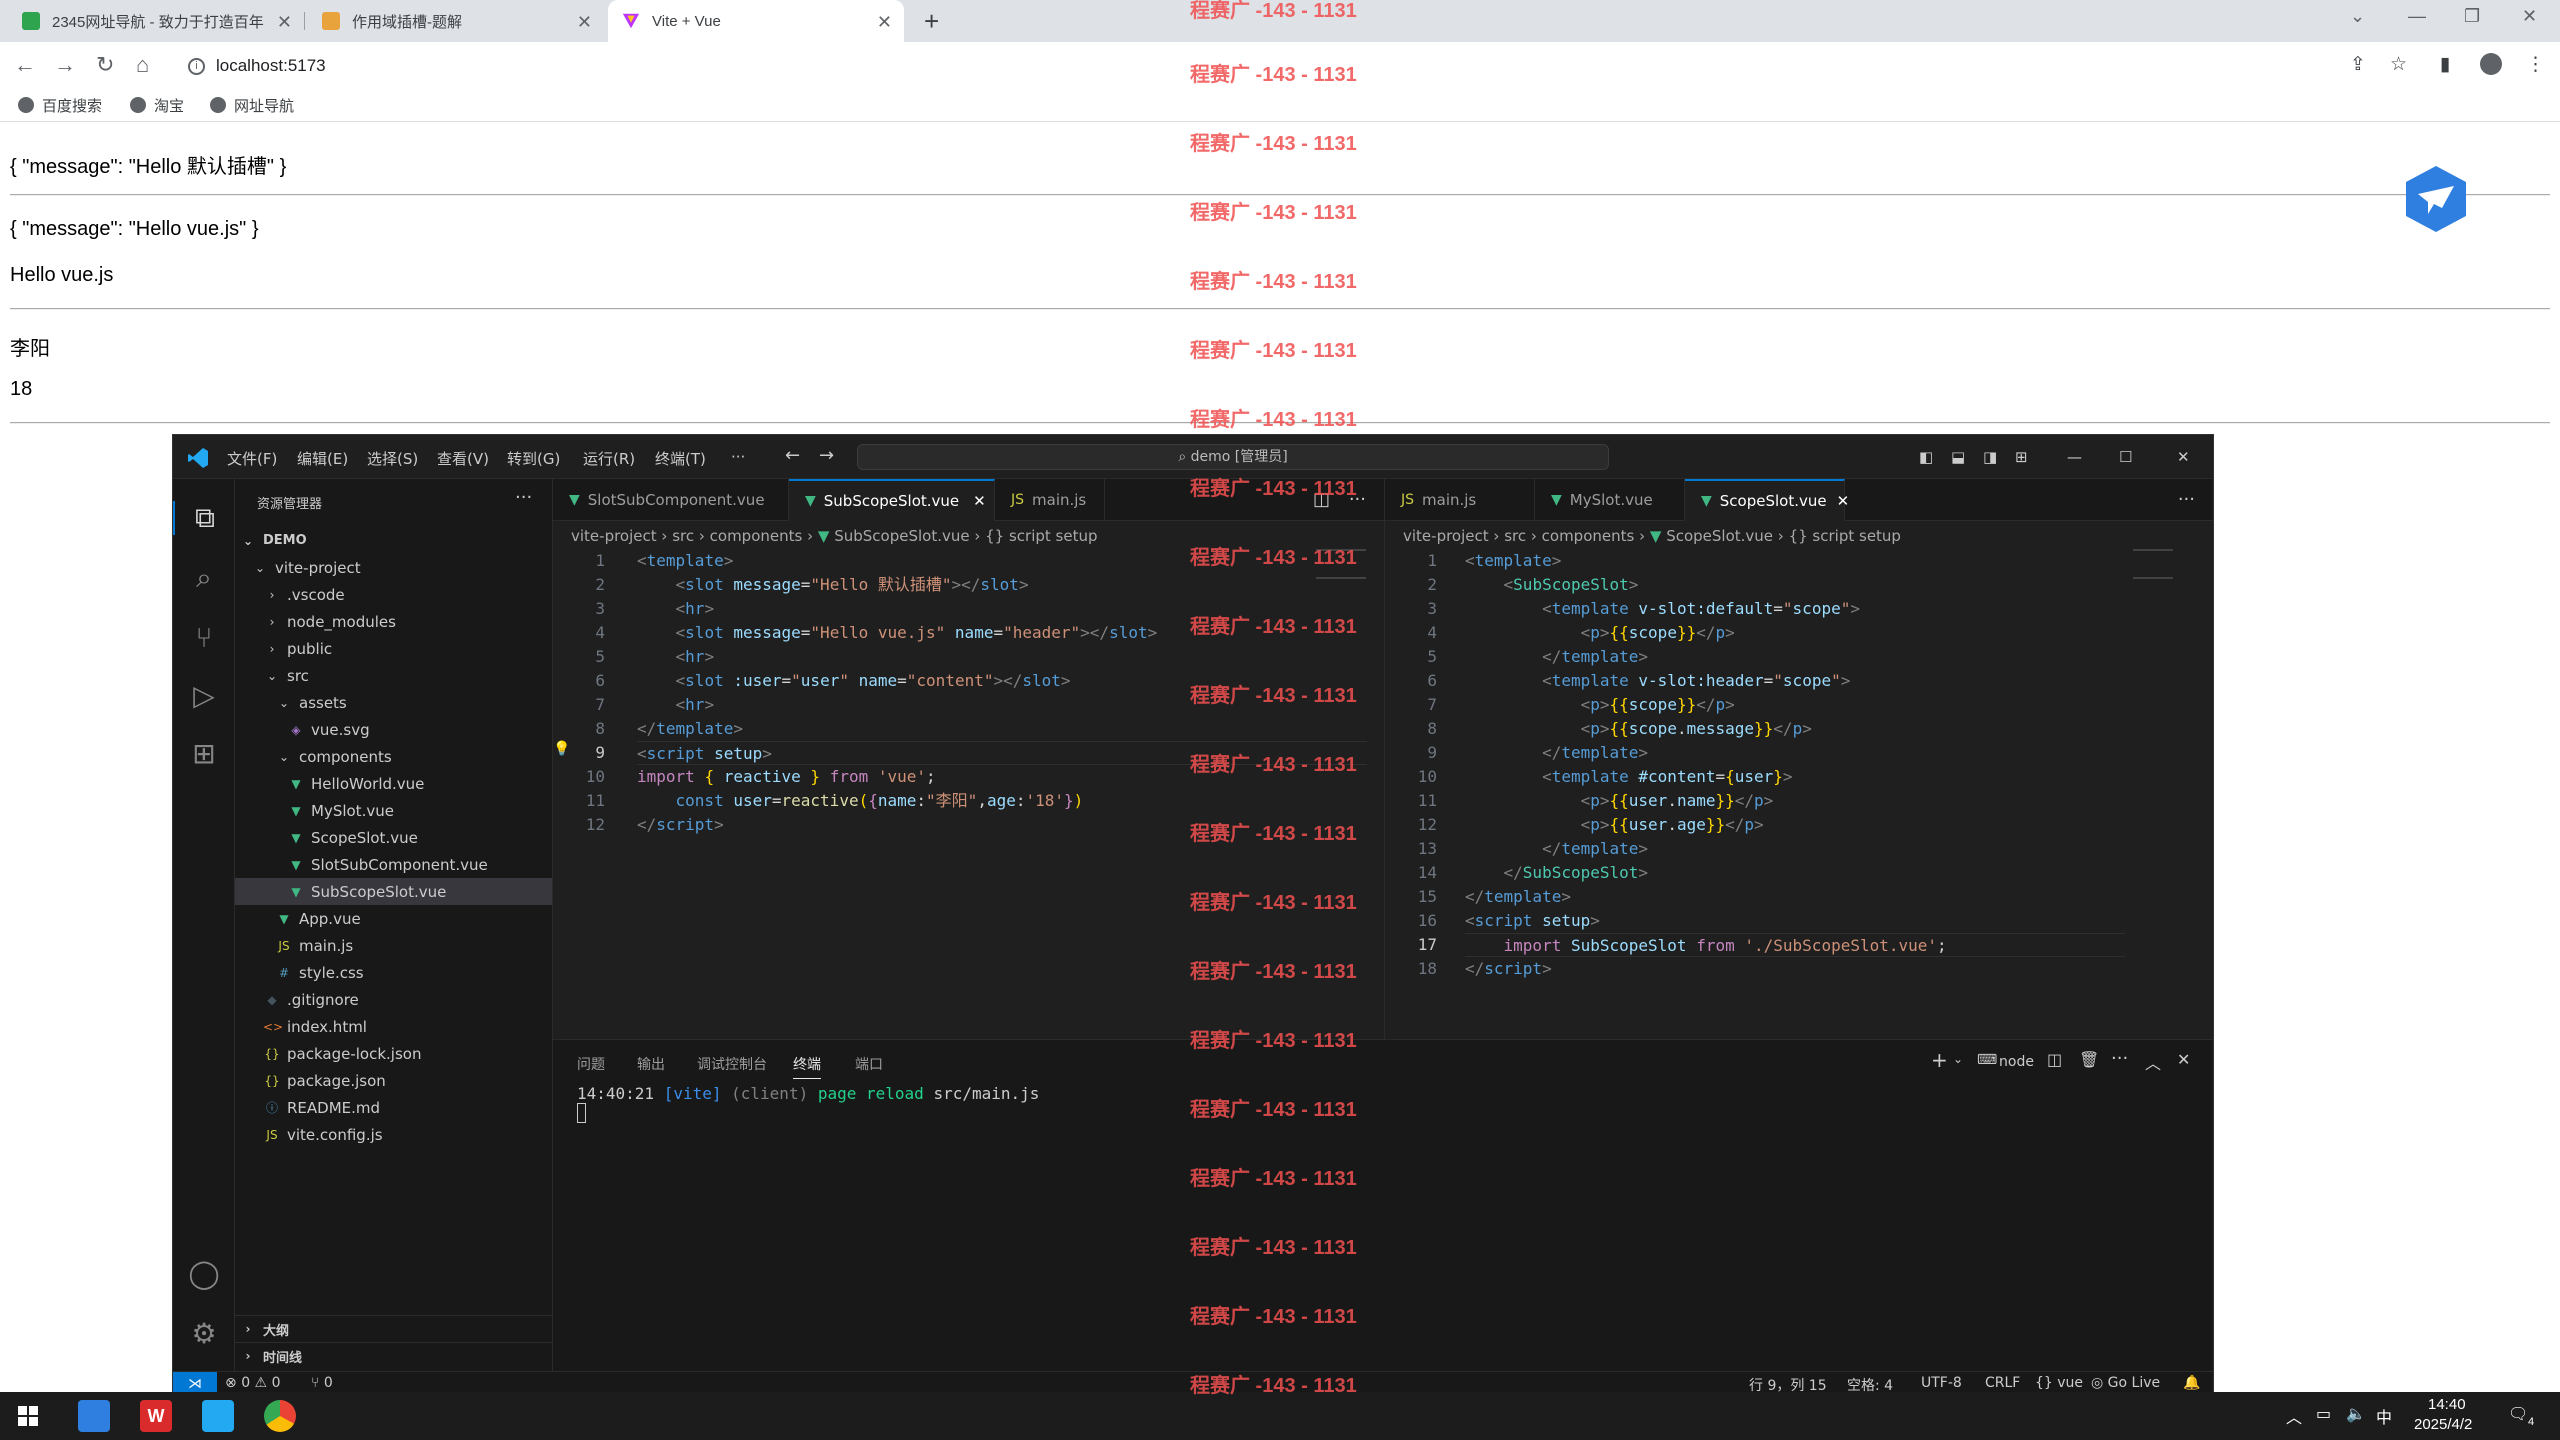  I want to click on ime-indicator: 中, so click(2384, 1416).